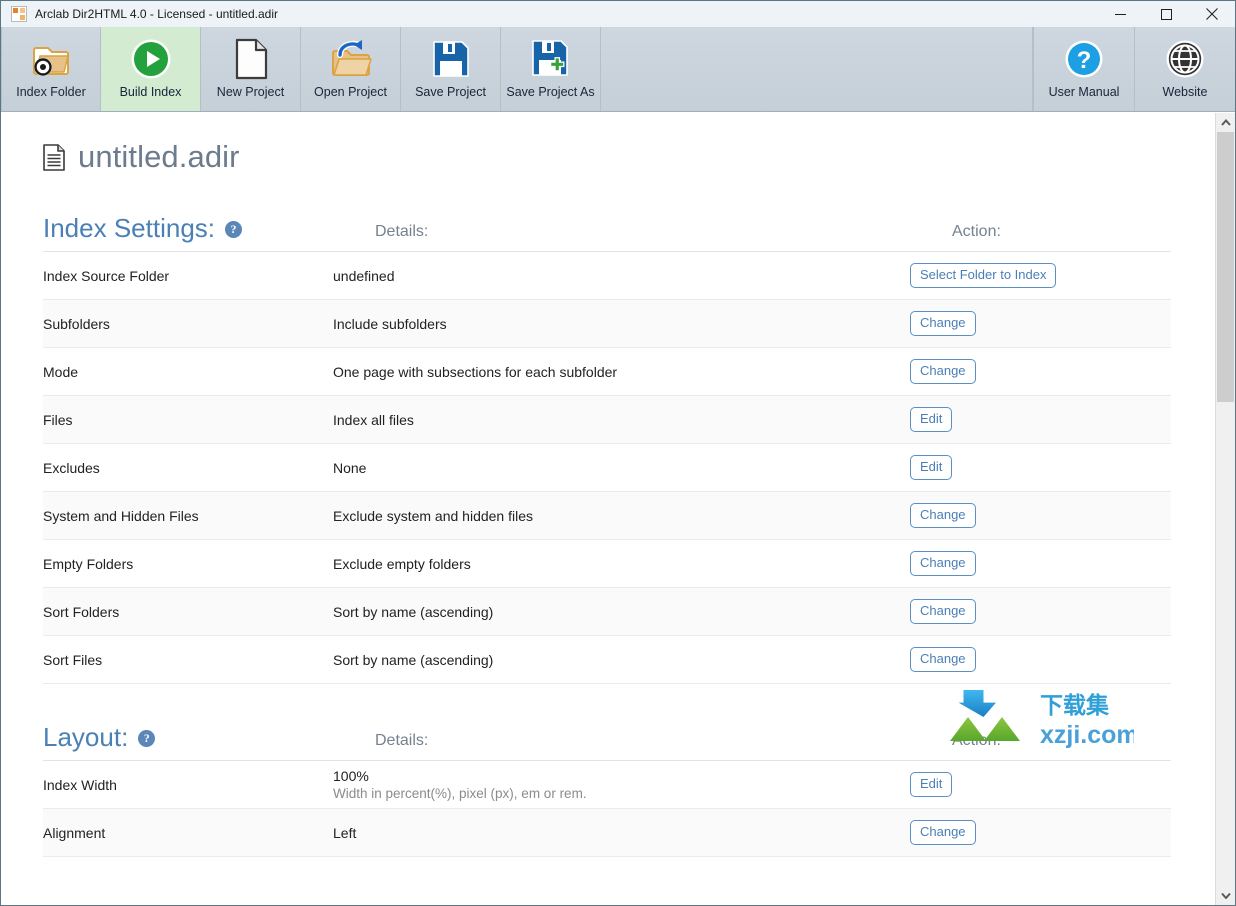  I want to click on toolbar-button-new-project: New Project, so click(251, 69).